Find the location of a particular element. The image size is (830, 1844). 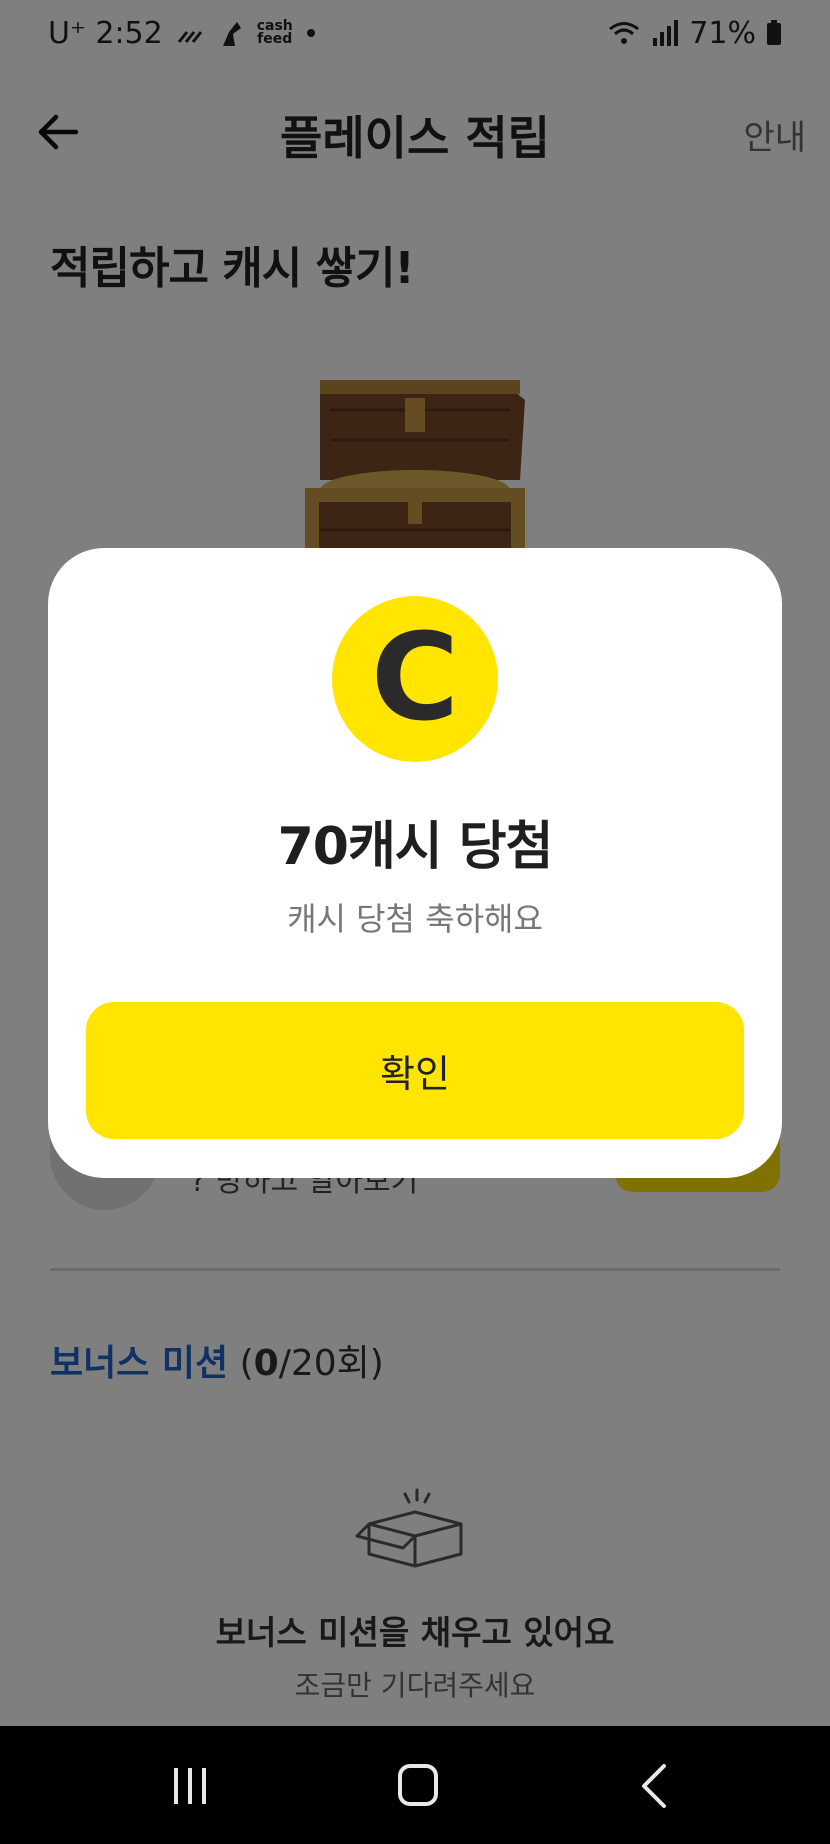

system-nav-bar is located at coordinates (415, 1785).